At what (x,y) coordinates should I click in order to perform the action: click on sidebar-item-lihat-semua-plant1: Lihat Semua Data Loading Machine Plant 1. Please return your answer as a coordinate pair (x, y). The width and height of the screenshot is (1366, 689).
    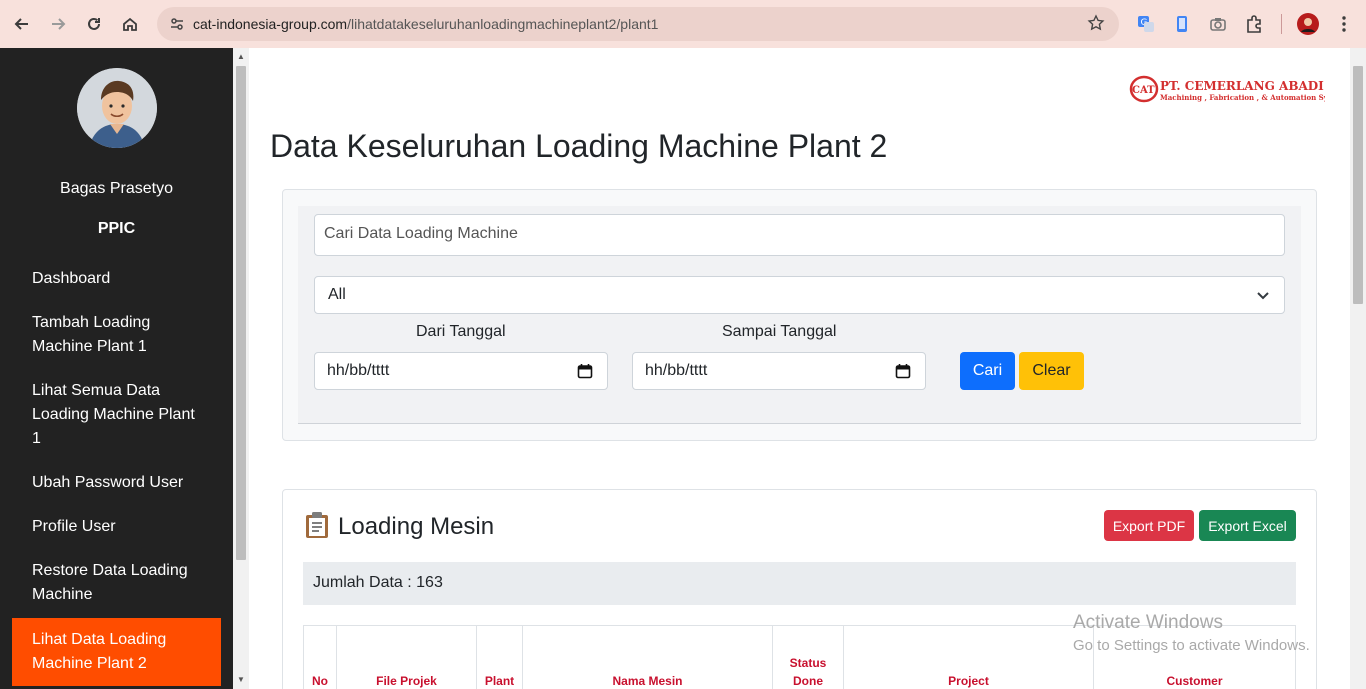
    Looking at the image, I should click on (116, 415).